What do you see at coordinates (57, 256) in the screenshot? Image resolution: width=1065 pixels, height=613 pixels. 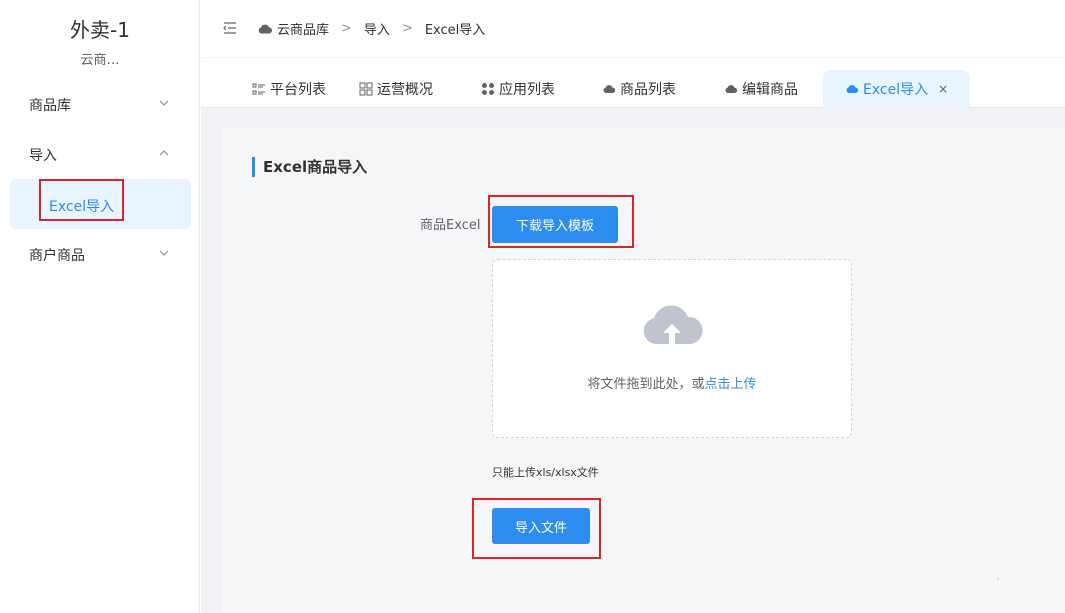 I see `menu-item-label: 商户商品` at bounding box center [57, 256].